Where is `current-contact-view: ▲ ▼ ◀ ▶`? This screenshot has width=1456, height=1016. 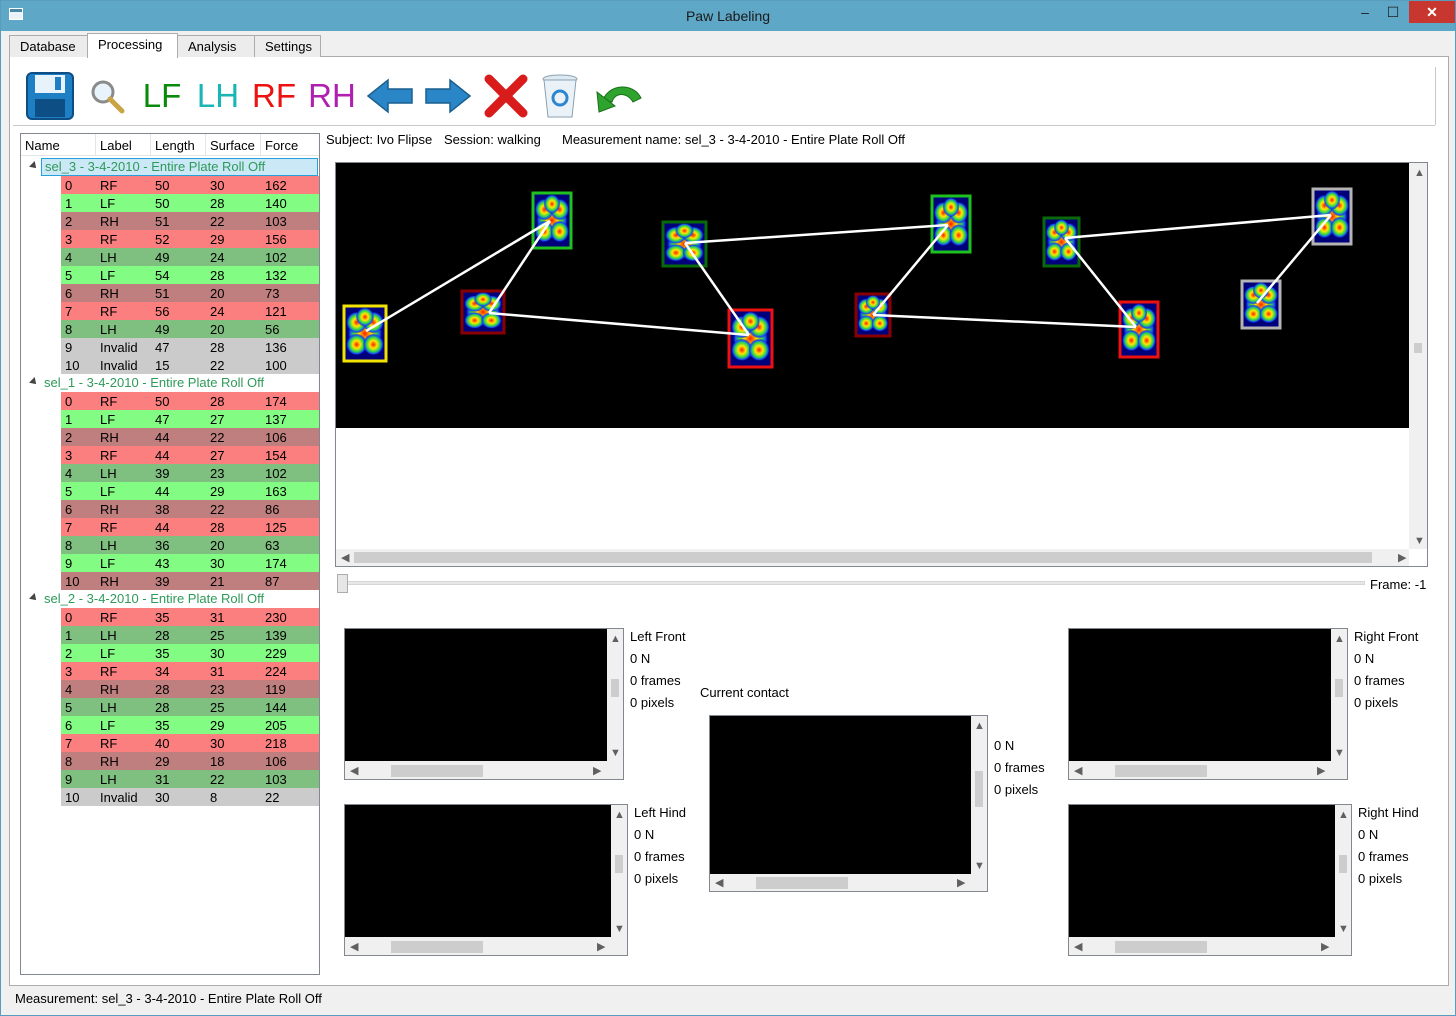 current-contact-view: ▲ ▼ ◀ ▶ is located at coordinates (848, 803).